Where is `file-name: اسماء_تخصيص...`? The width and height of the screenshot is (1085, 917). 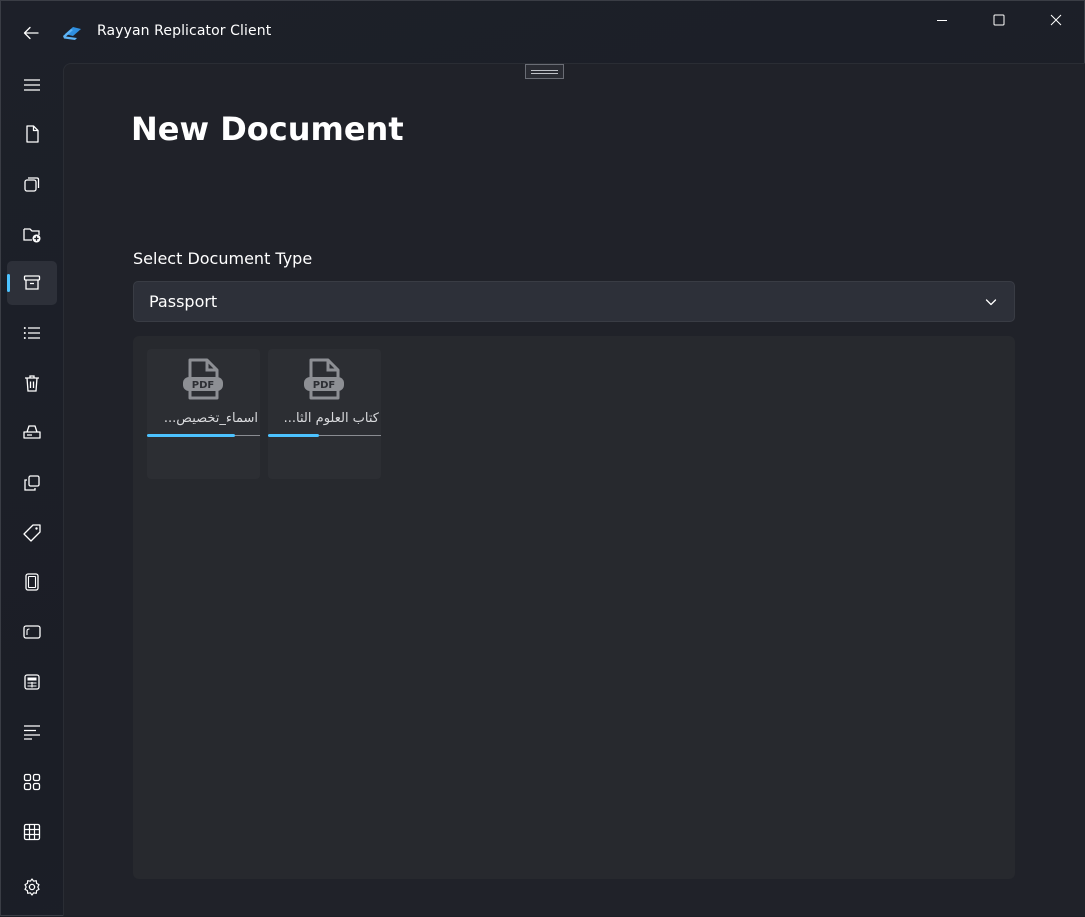 file-name: اسماء_تخصيص... is located at coordinates (210, 418).